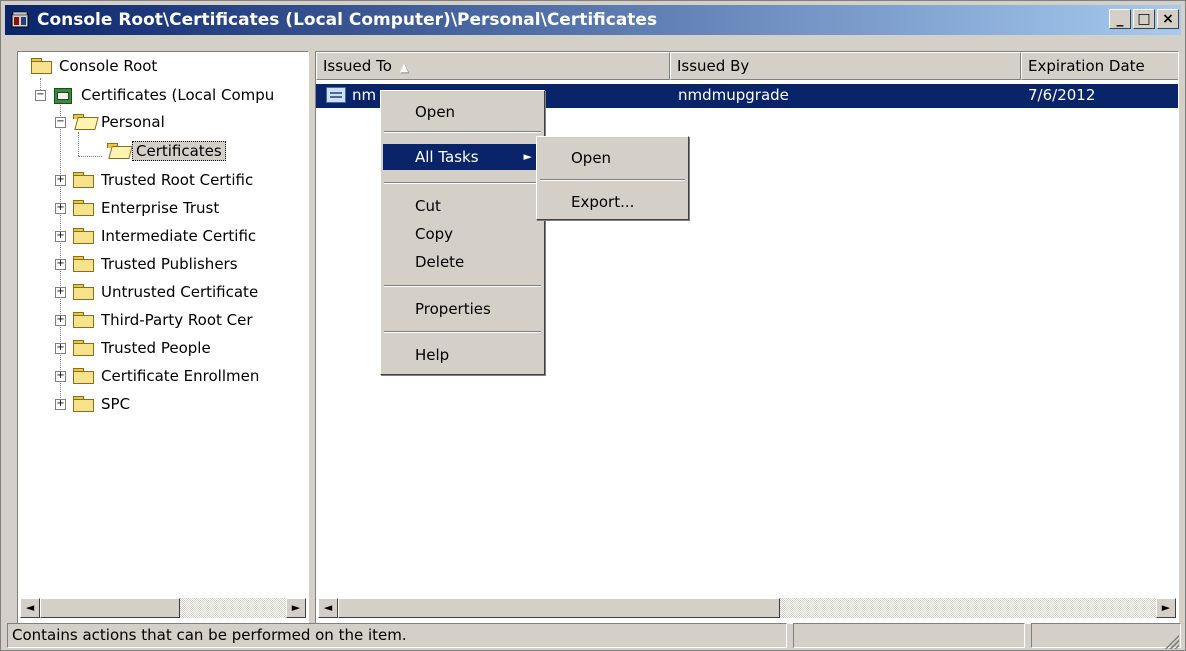 The width and height of the screenshot is (1186, 651). I want to click on sort-ascending-icon: ▲, so click(404, 67).